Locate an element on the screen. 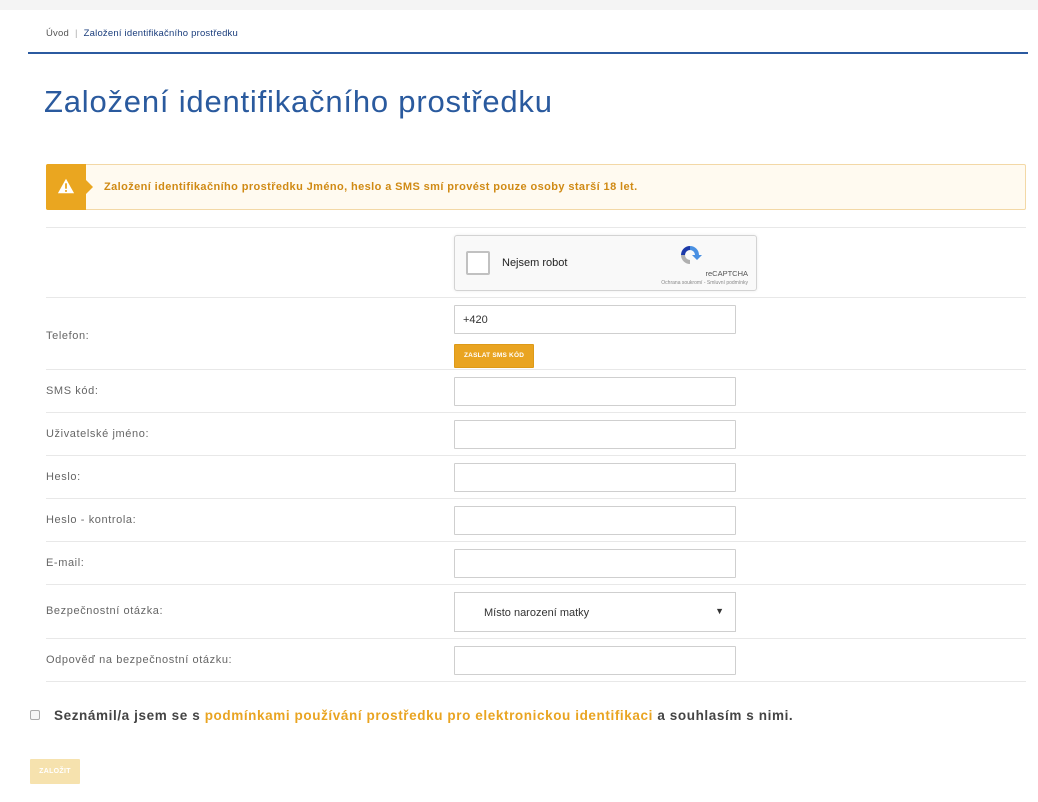  recaptcha-checkbox is located at coordinates (478, 263).